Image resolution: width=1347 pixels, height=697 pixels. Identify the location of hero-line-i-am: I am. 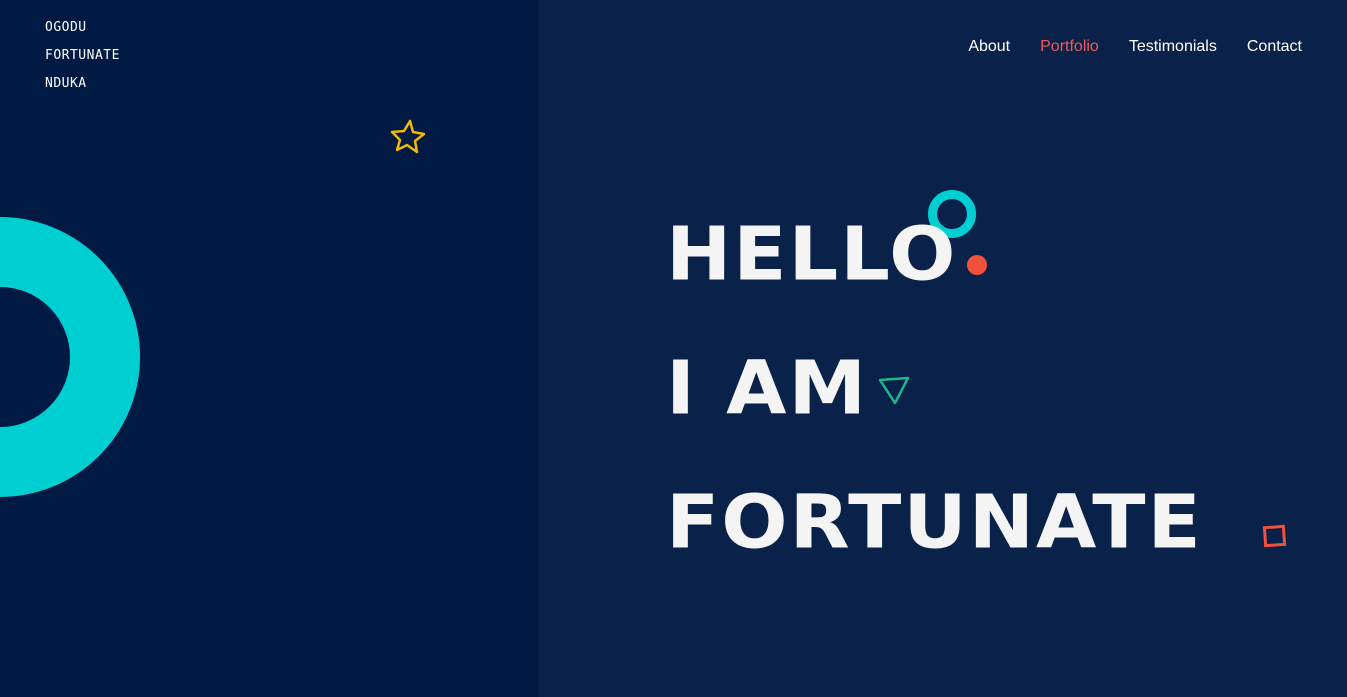
(767, 389).